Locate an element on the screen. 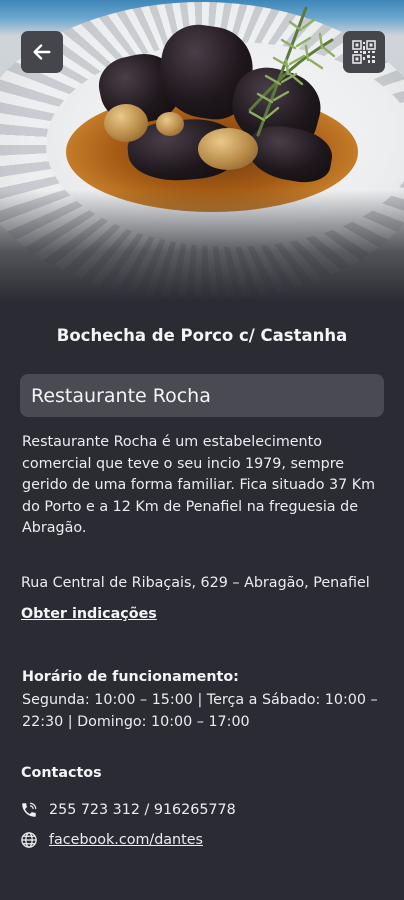 This screenshot has height=900, width=404. rosemary-garnish is located at coordinates (292, 71).